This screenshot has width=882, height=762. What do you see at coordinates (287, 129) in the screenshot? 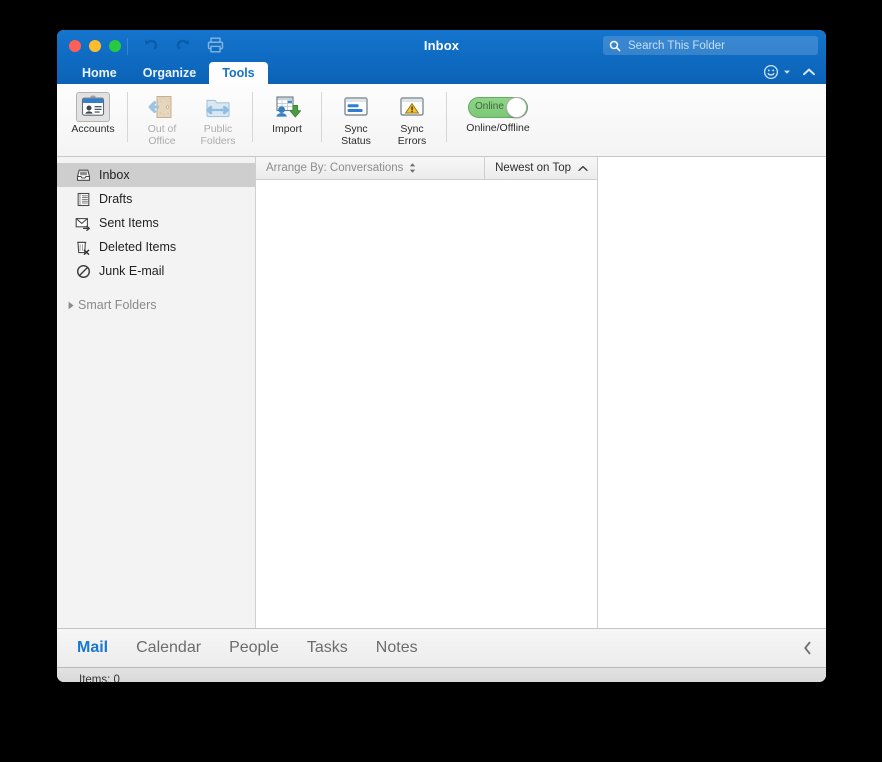
I see `import-label: Import` at bounding box center [287, 129].